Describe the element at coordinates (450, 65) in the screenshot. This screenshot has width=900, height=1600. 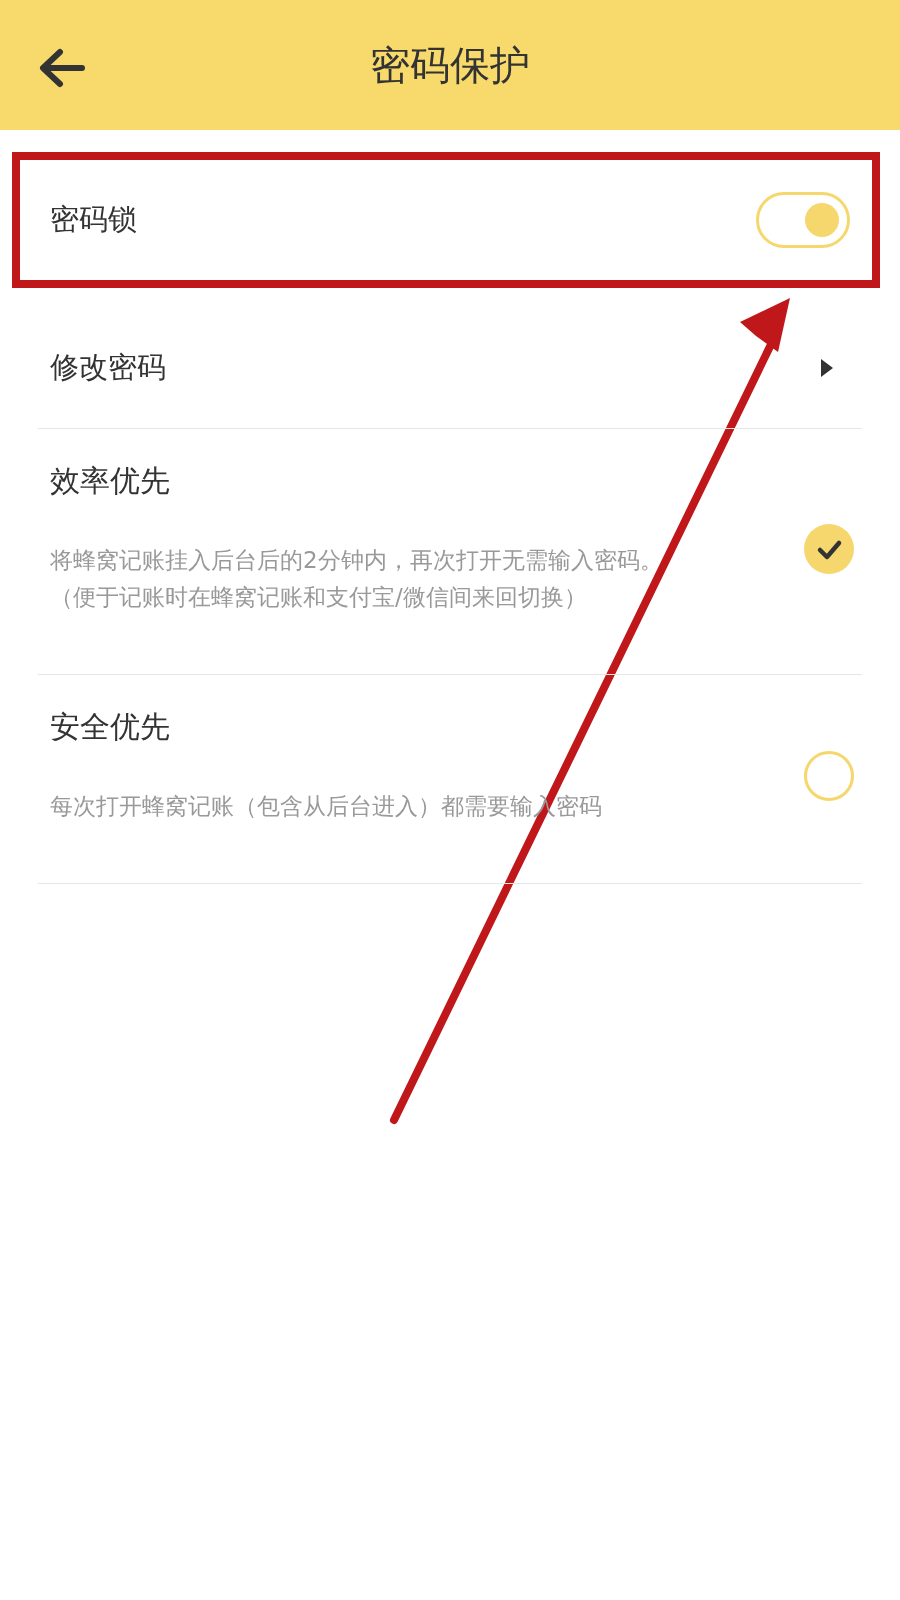
I see `page-title: 密码保护` at that location.